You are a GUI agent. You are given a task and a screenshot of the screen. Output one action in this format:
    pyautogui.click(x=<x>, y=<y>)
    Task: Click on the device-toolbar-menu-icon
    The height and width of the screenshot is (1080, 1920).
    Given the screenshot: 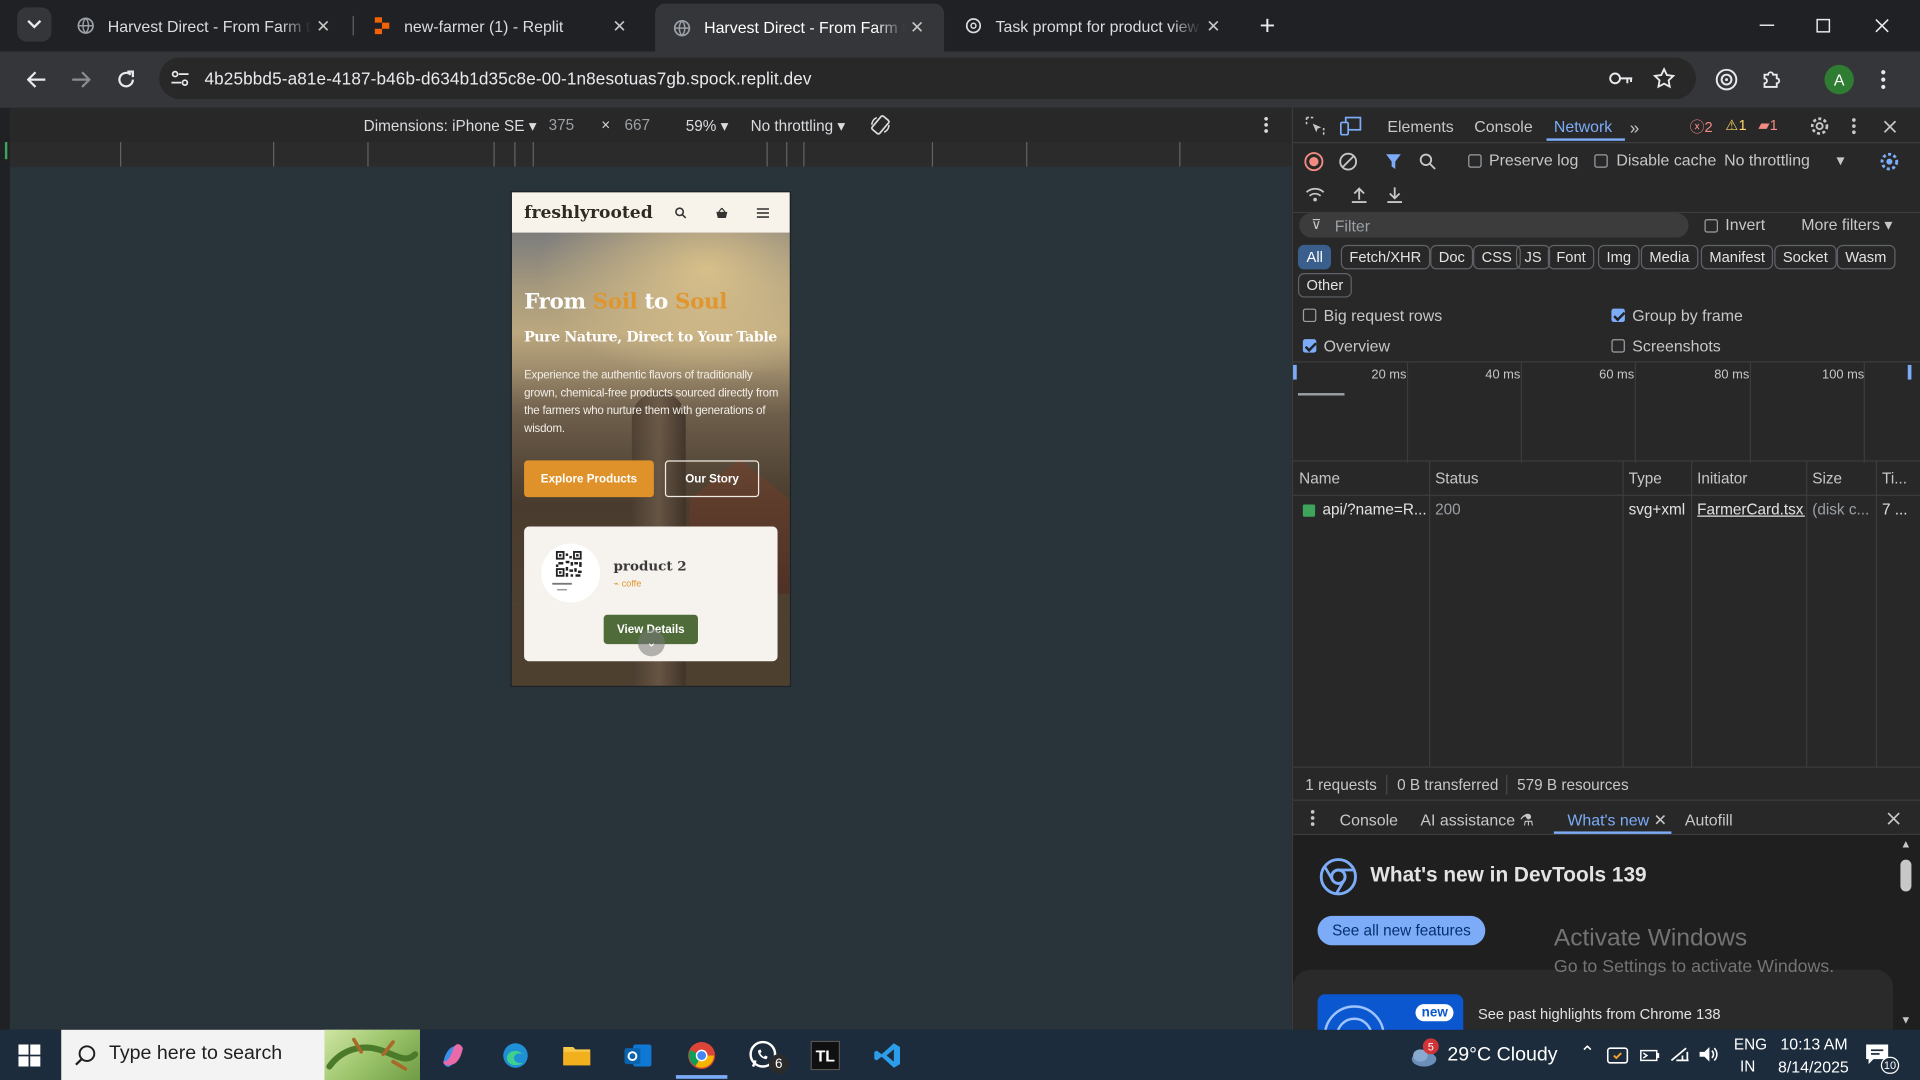 What is the action you would take?
    pyautogui.click(x=1266, y=125)
    